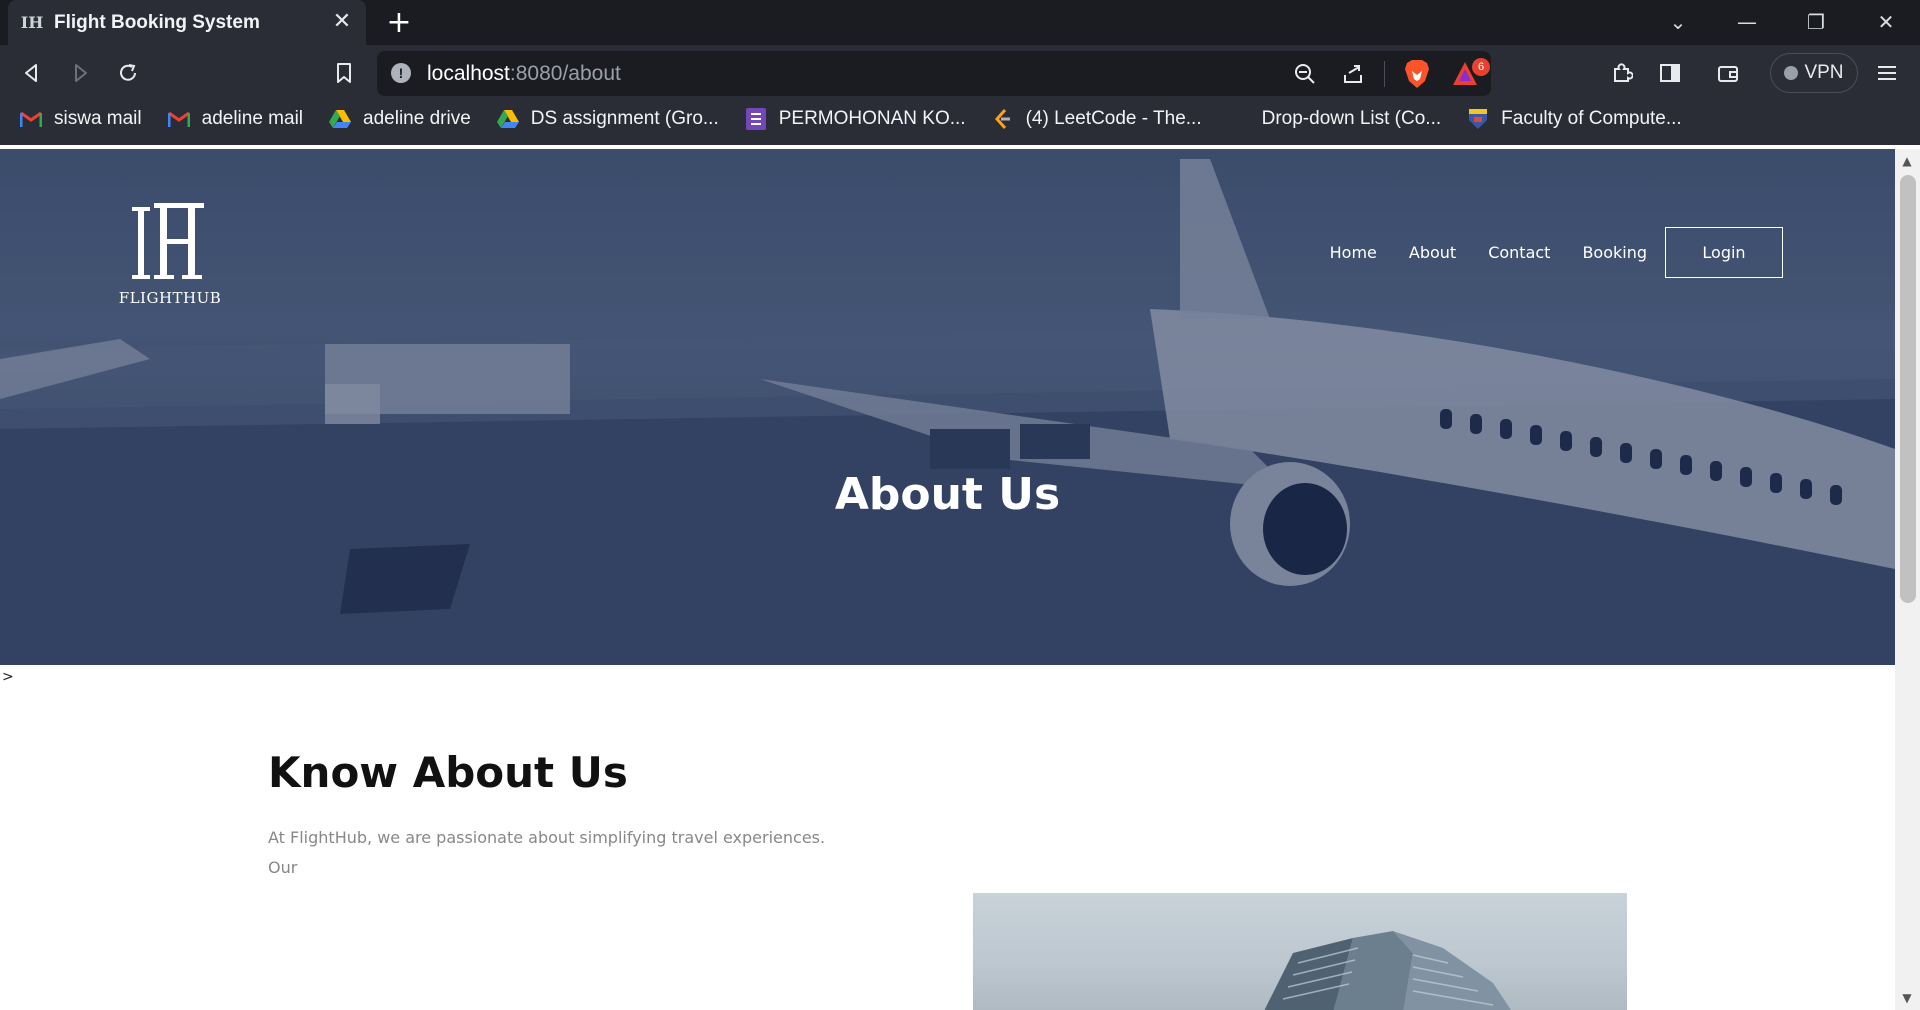  What do you see at coordinates (342, 22) in the screenshot?
I see `close-tab-icon: ✕` at bounding box center [342, 22].